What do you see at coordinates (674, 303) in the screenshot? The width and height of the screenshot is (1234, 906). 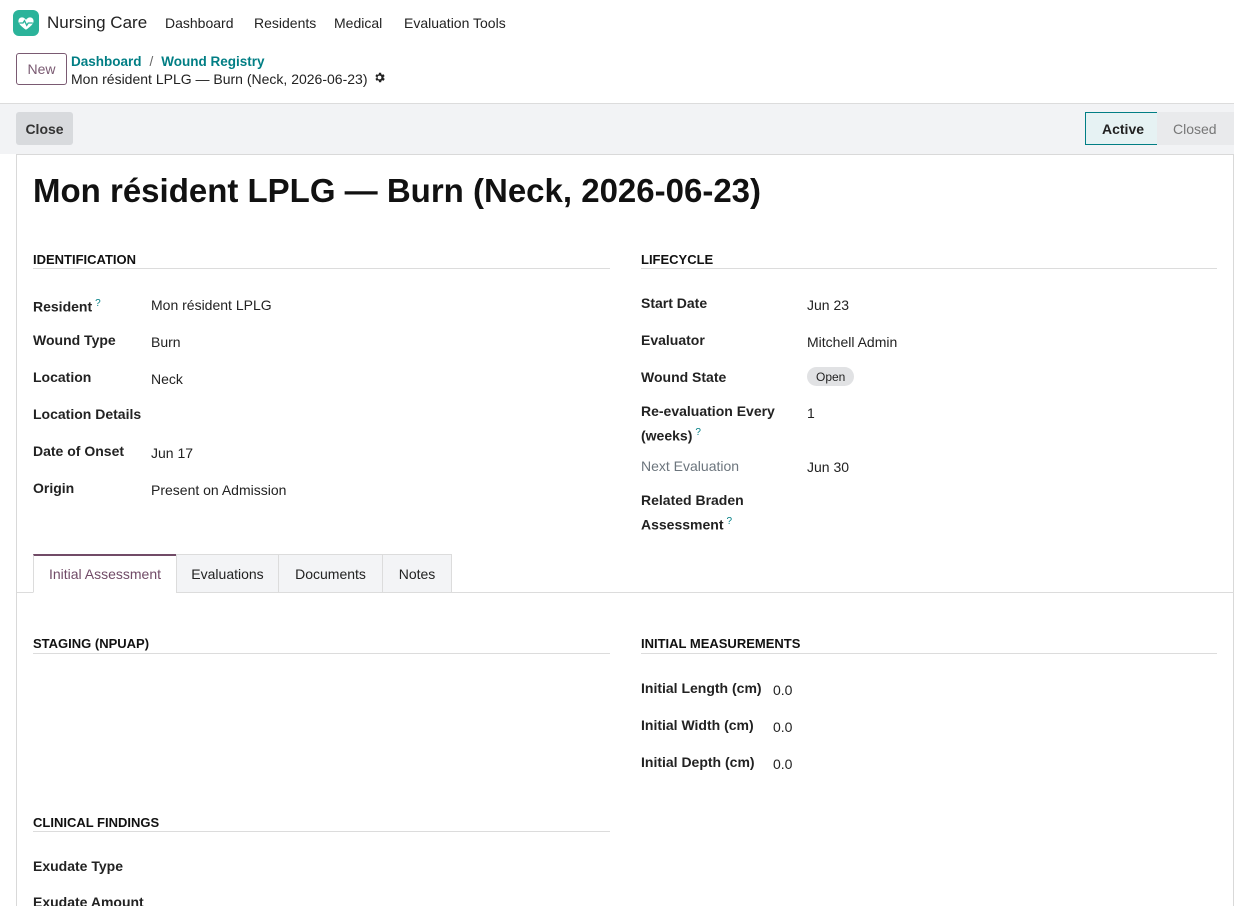 I see `start-date-label: Start Date` at bounding box center [674, 303].